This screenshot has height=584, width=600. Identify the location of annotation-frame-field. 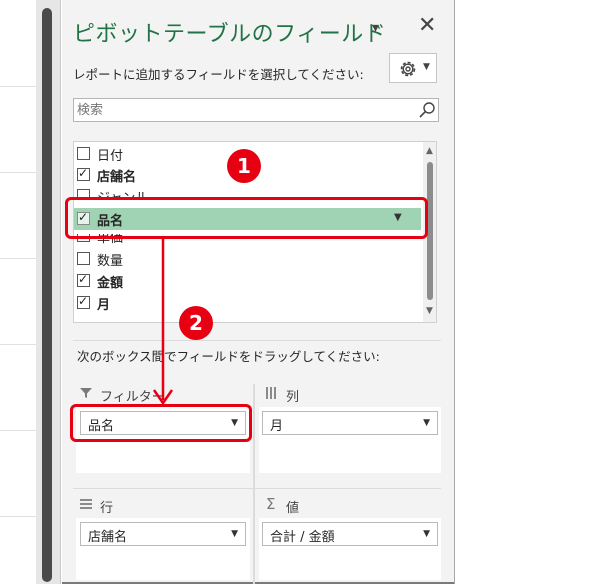
(246, 218).